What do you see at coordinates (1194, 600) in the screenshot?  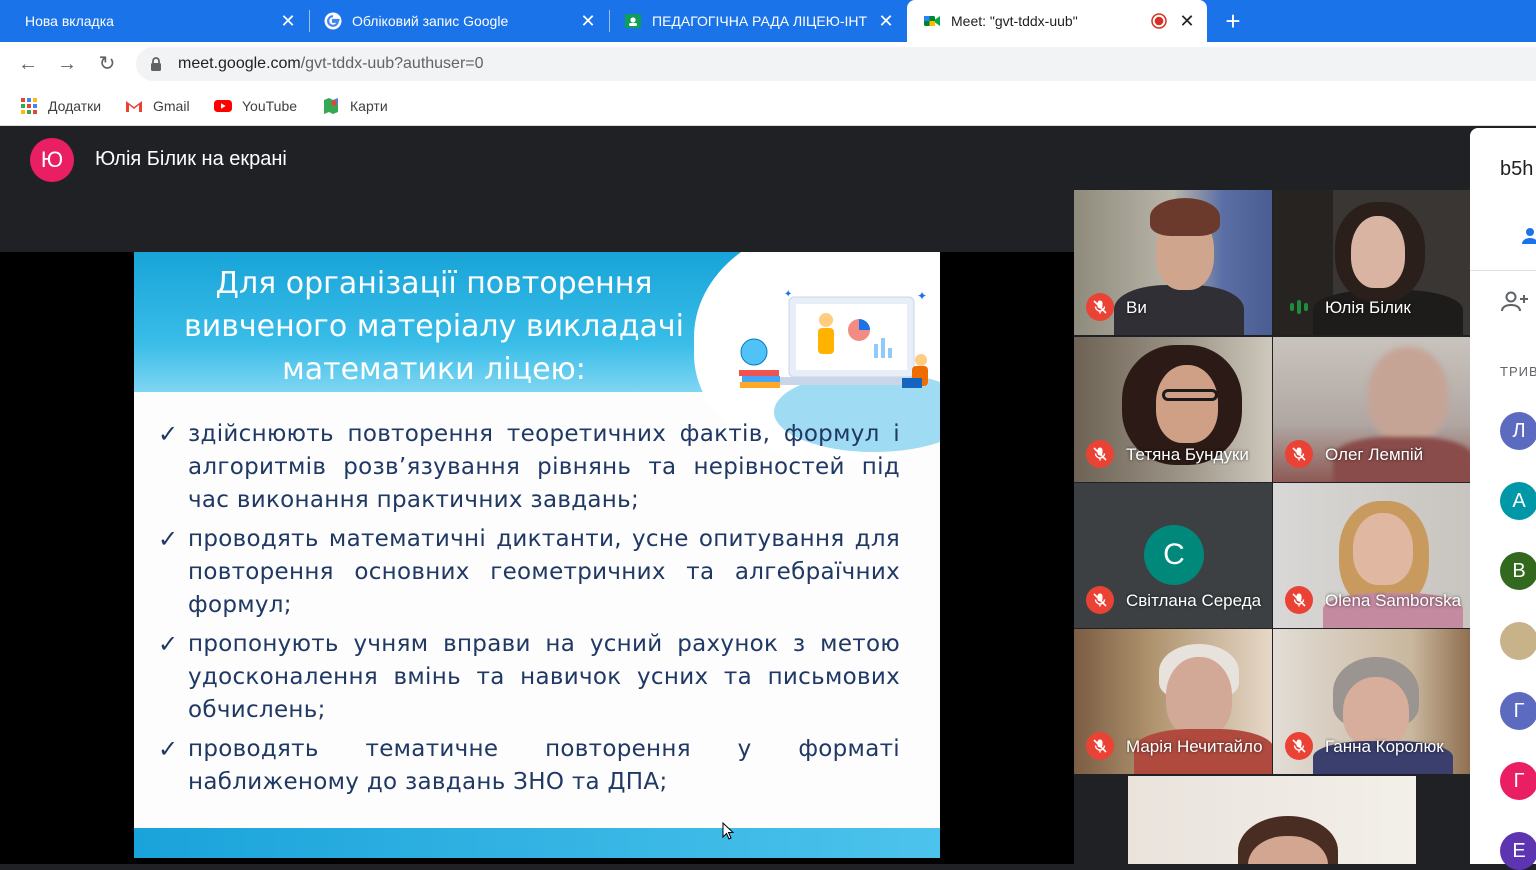 I see `participant-name: Світлана Середа` at bounding box center [1194, 600].